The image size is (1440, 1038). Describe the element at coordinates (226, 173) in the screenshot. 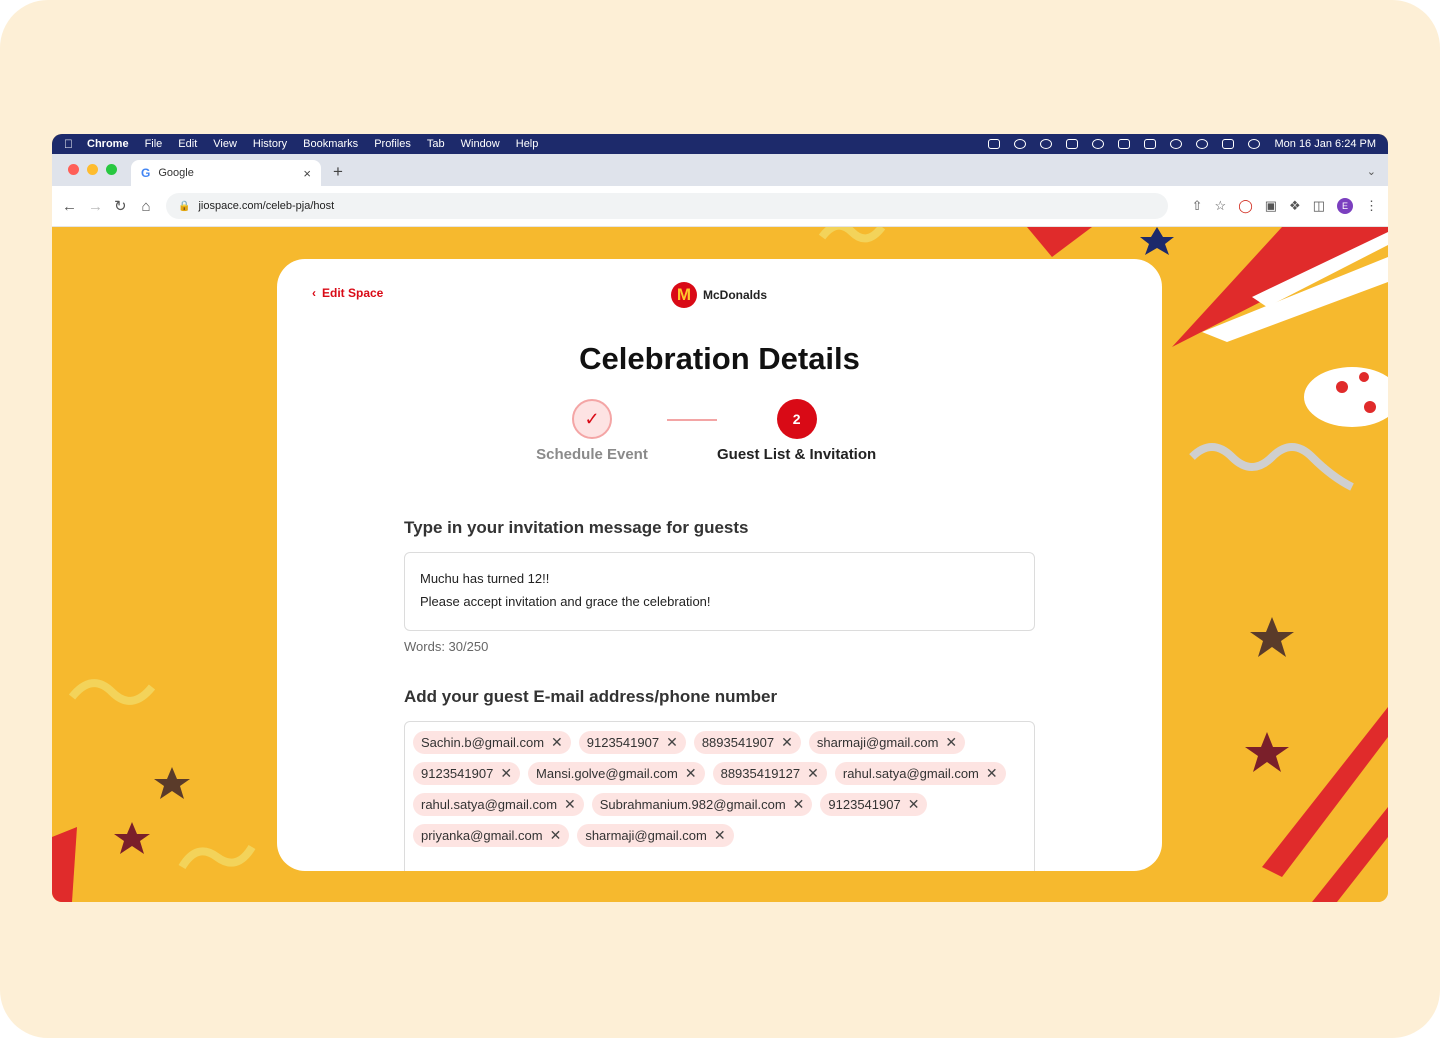

I see `browser-tab: G Google ×` at that location.